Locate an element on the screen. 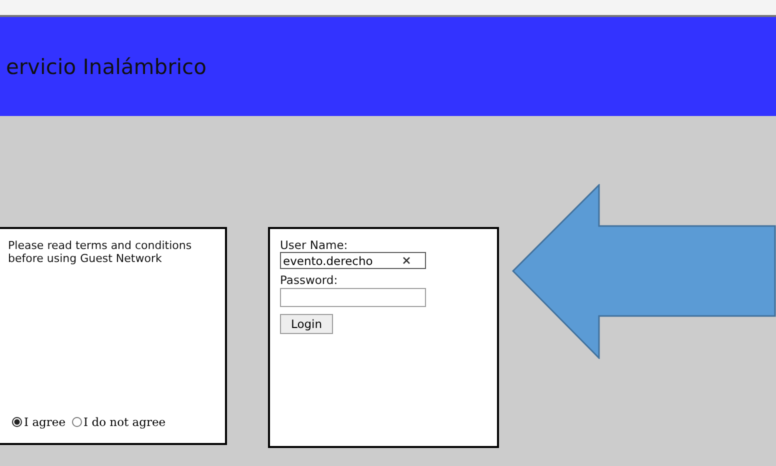 This screenshot has height=466, width=776. radio-option: I agree is located at coordinates (39, 422).